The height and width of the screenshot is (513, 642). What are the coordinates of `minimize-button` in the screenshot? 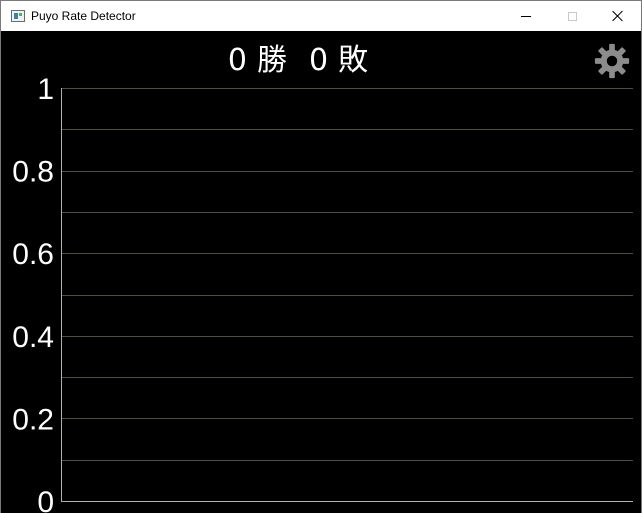 It's located at (526, 16).